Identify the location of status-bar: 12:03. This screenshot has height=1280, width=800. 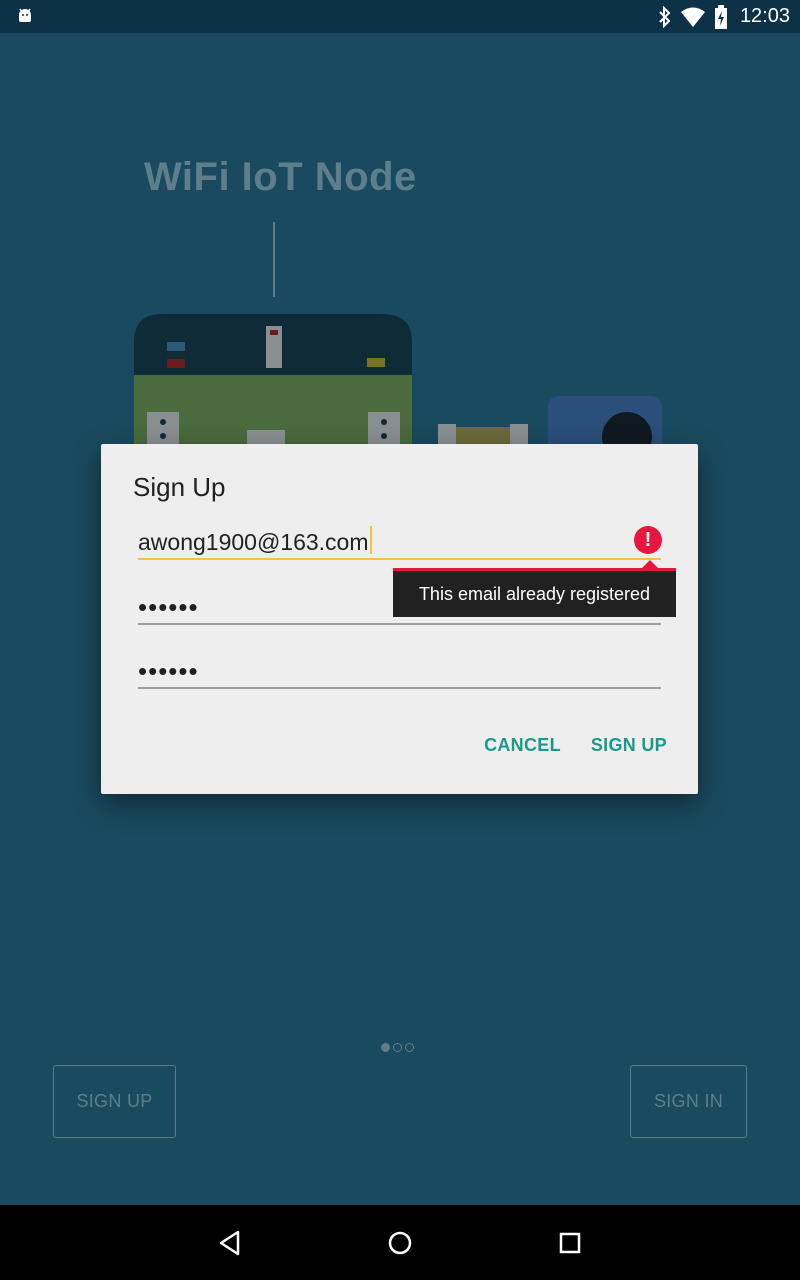
(400, 16).